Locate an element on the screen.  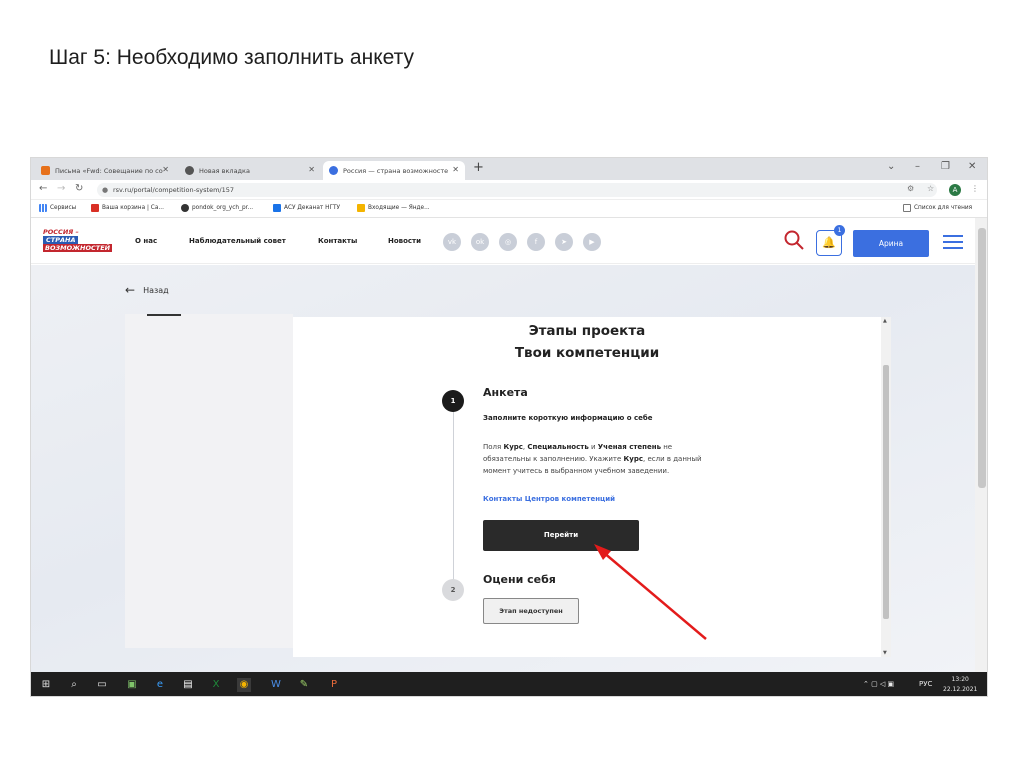
logo-line1: РОССИЯ – is located at coordinates (61, 232).